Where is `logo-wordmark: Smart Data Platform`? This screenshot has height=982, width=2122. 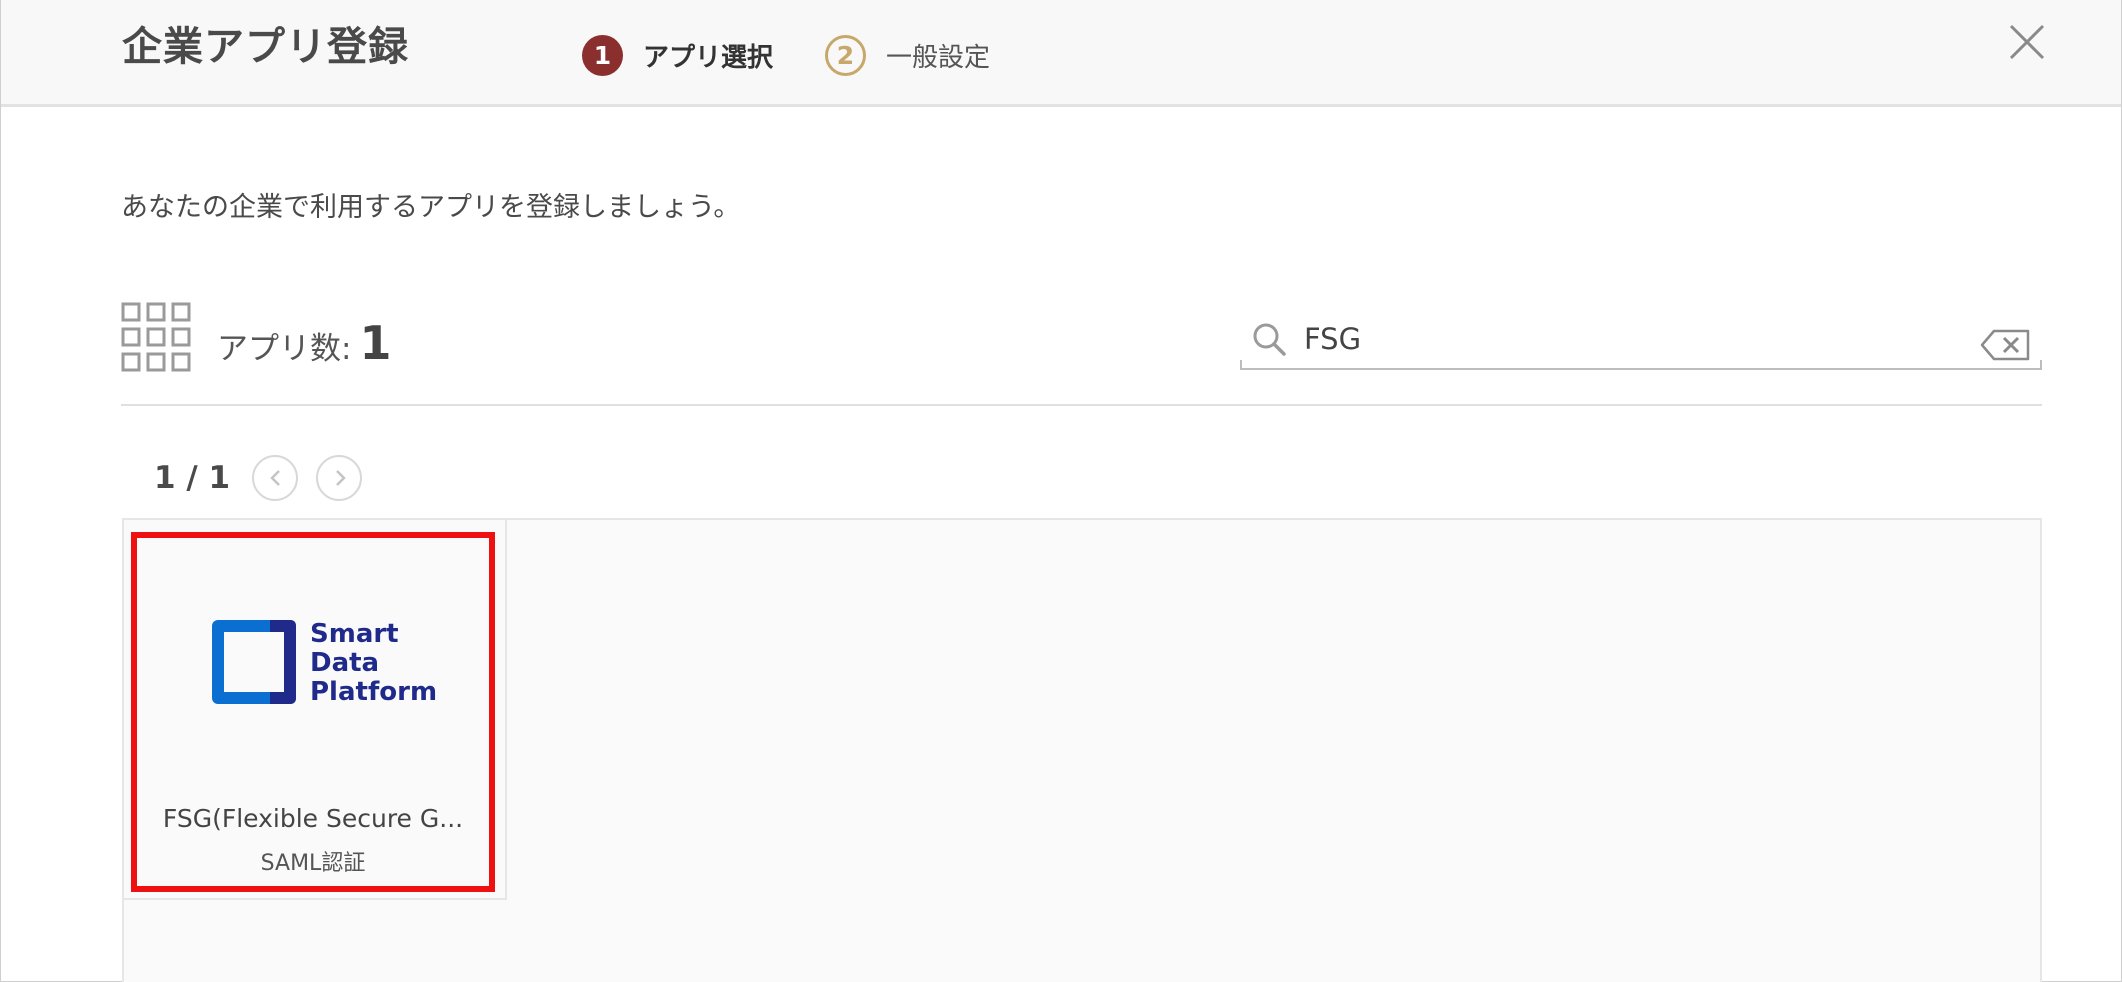
logo-wordmark: Smart Data Platform is located at coordinates (373, 663).